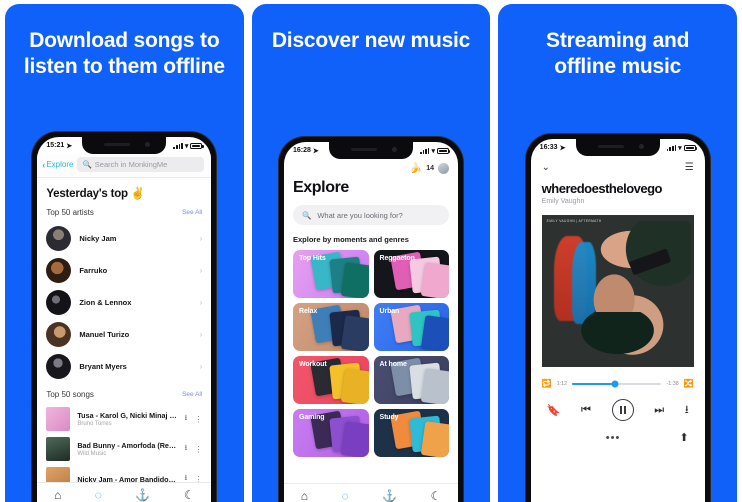 The image size is (742, 502). What do you see at coordinates (425, 150) in the screenshot?
I see `signal-icon` at bounding box center [425, 150].